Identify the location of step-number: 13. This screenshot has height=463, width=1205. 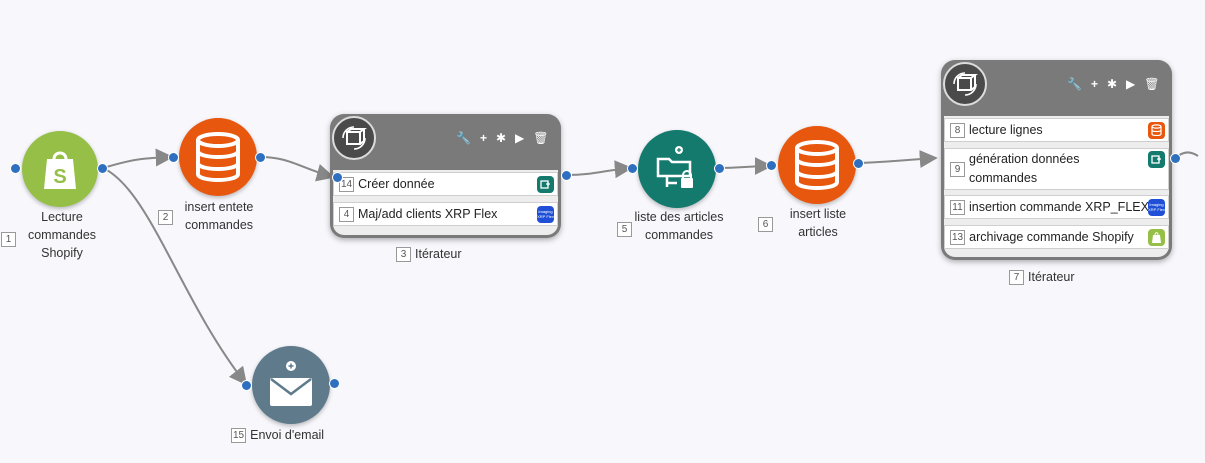
(958, 237).